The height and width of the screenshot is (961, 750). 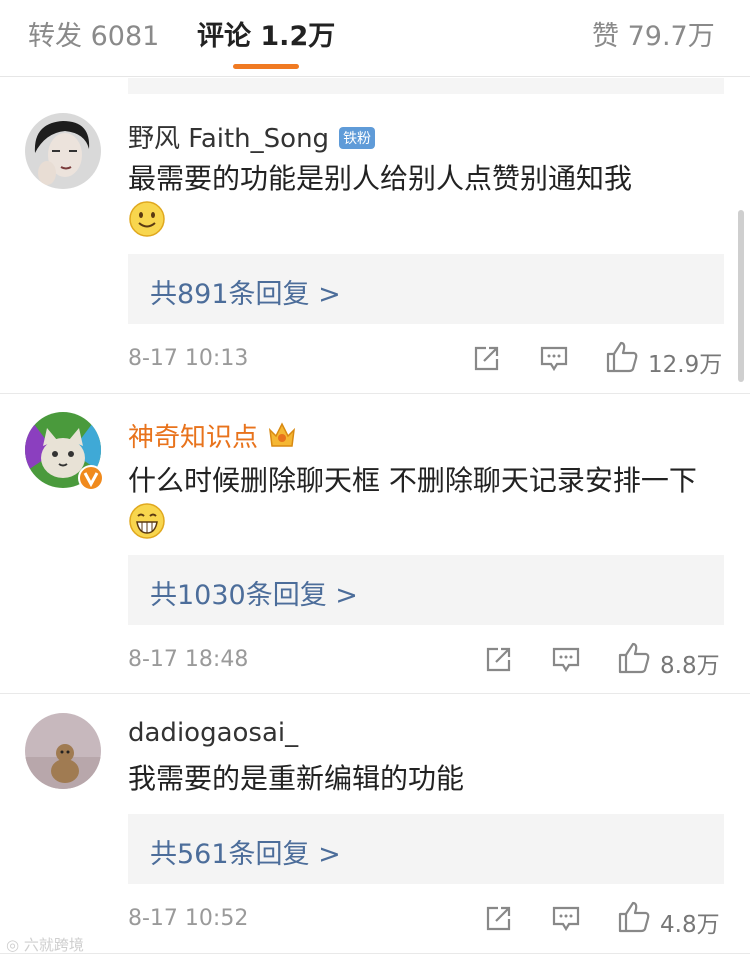 What do you see at coordinates (93, 33) in the screenshot?
I see `tab-reposts: 转发 6081` at bounding box center [93, 33].